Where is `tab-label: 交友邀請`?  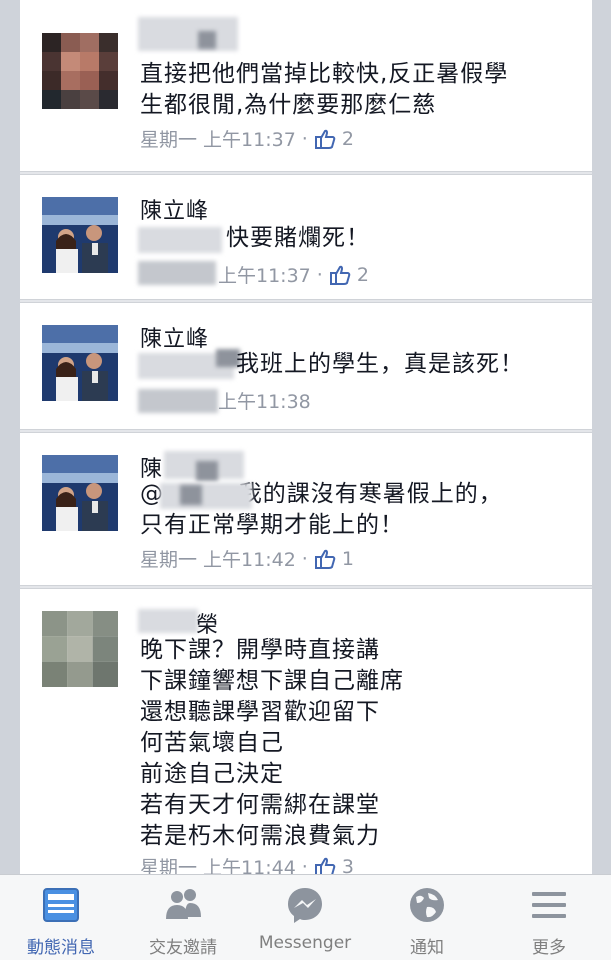 tab-label: 交友邀請 is located at coordinates (183, 948).